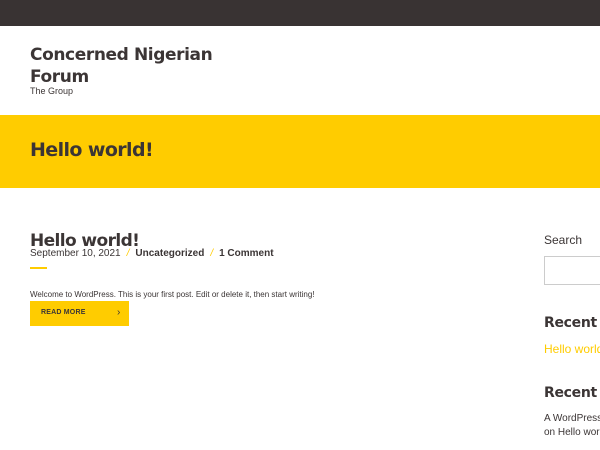 The height and width of the screenshot is (450, 600). I want to click on site-title-link: Concerned Nigerian Forum, so click(130, 66).